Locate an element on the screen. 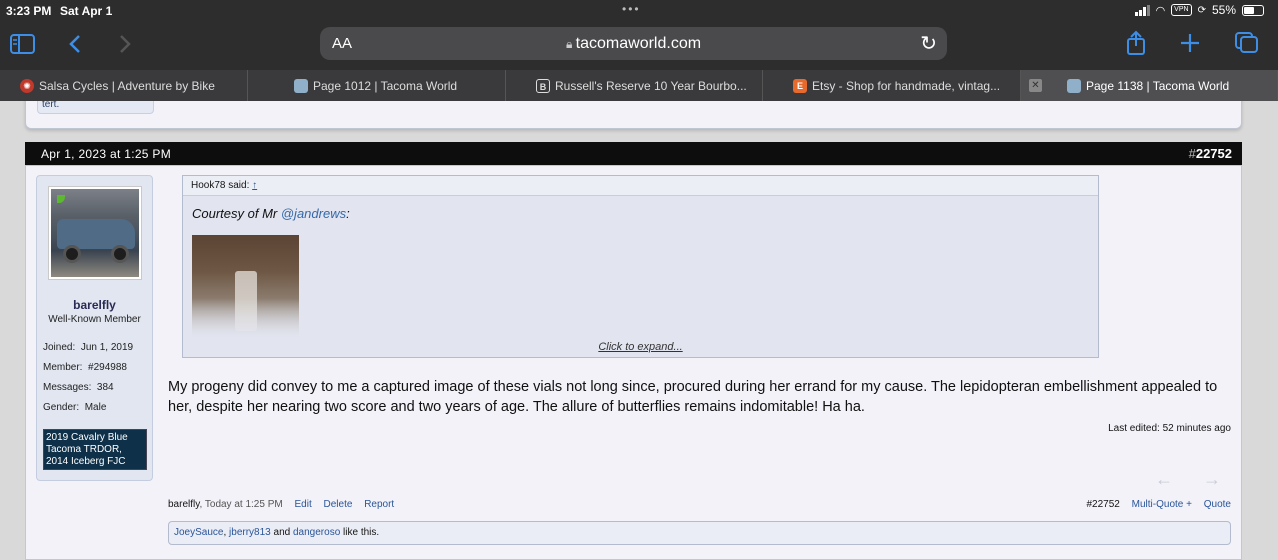 The width and height of the screenshot is (1278, 560). battery-percent: 55% is located at coordinates (1223, 10).